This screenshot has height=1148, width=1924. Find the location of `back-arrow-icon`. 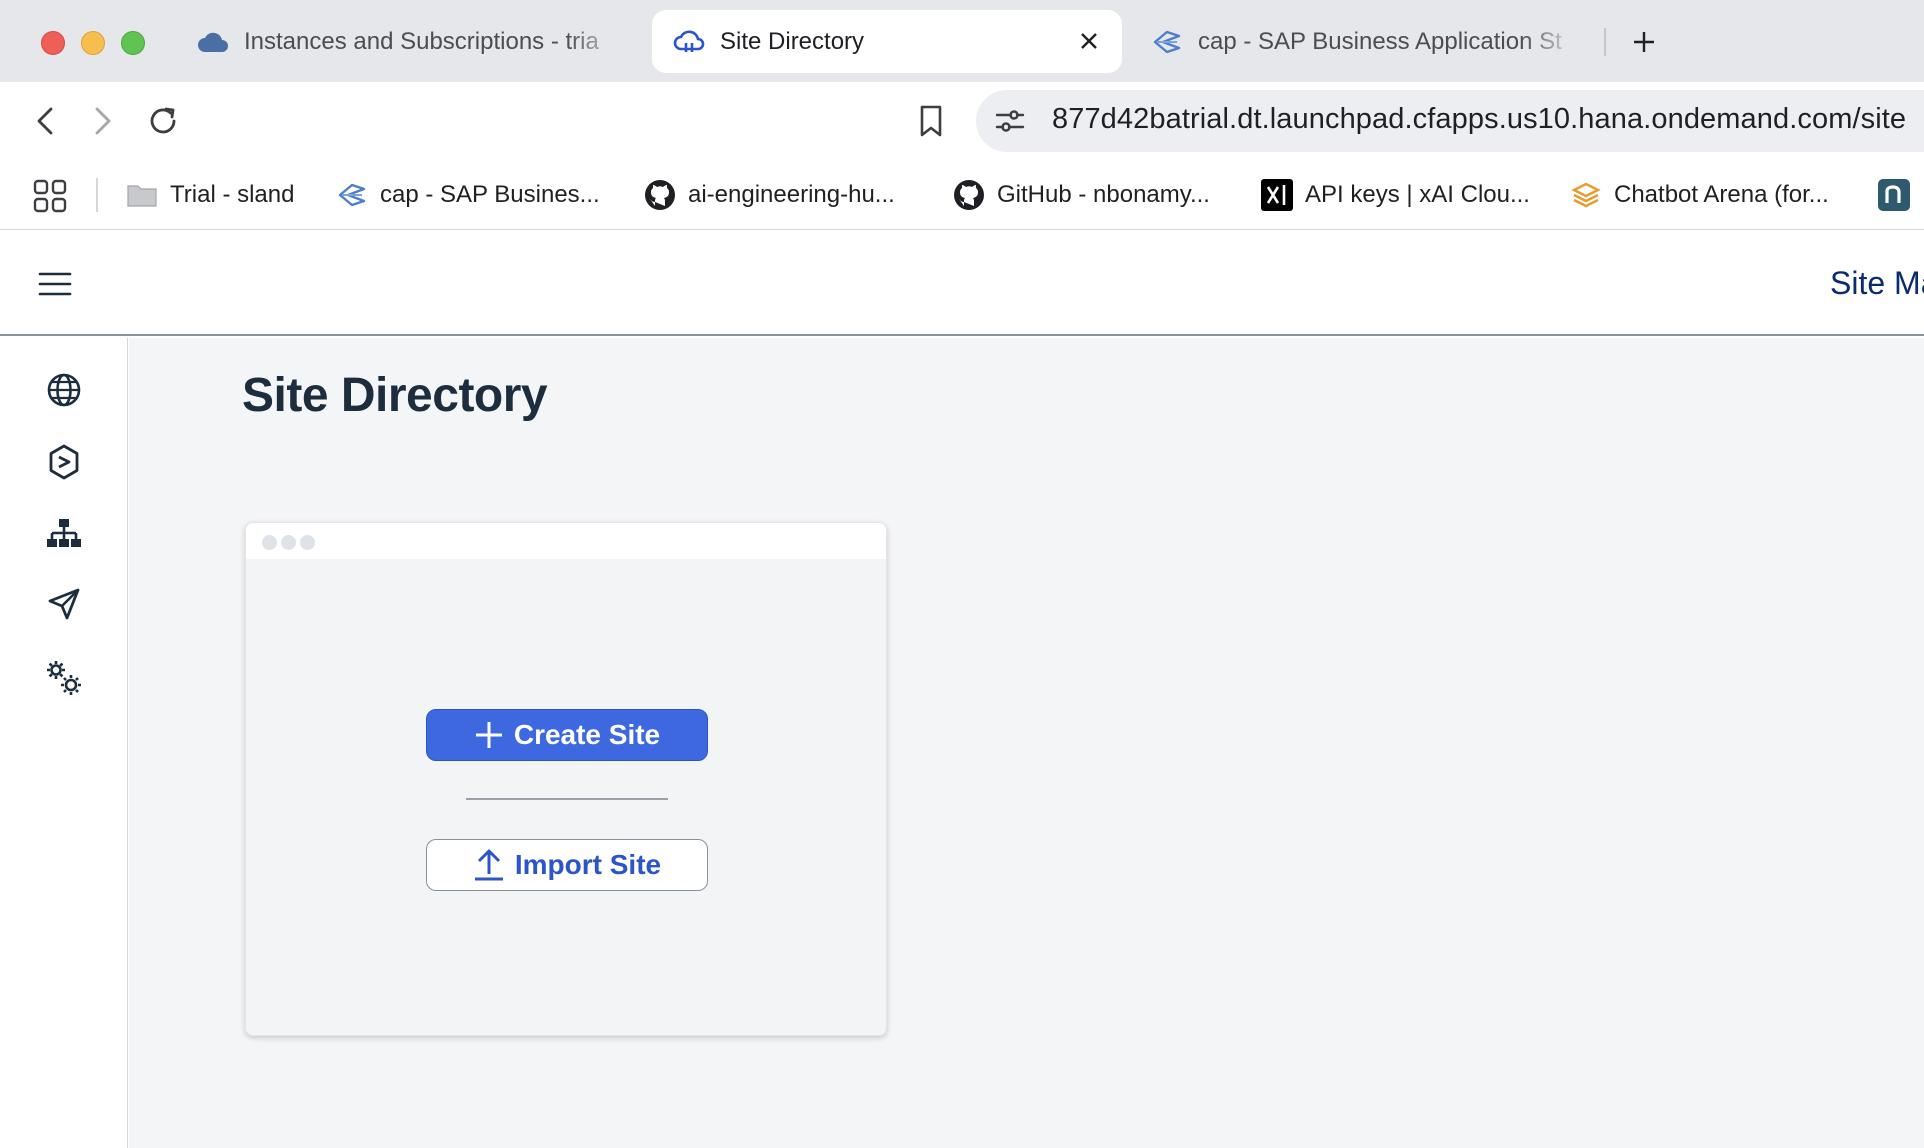

back-arrow-icon is located at coordinates (45, 121).